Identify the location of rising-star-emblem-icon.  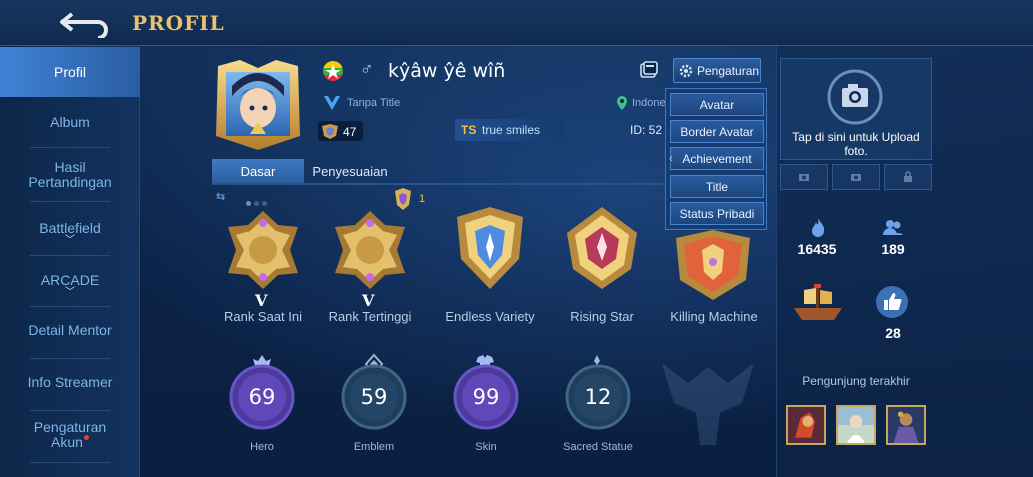
(602, 248).